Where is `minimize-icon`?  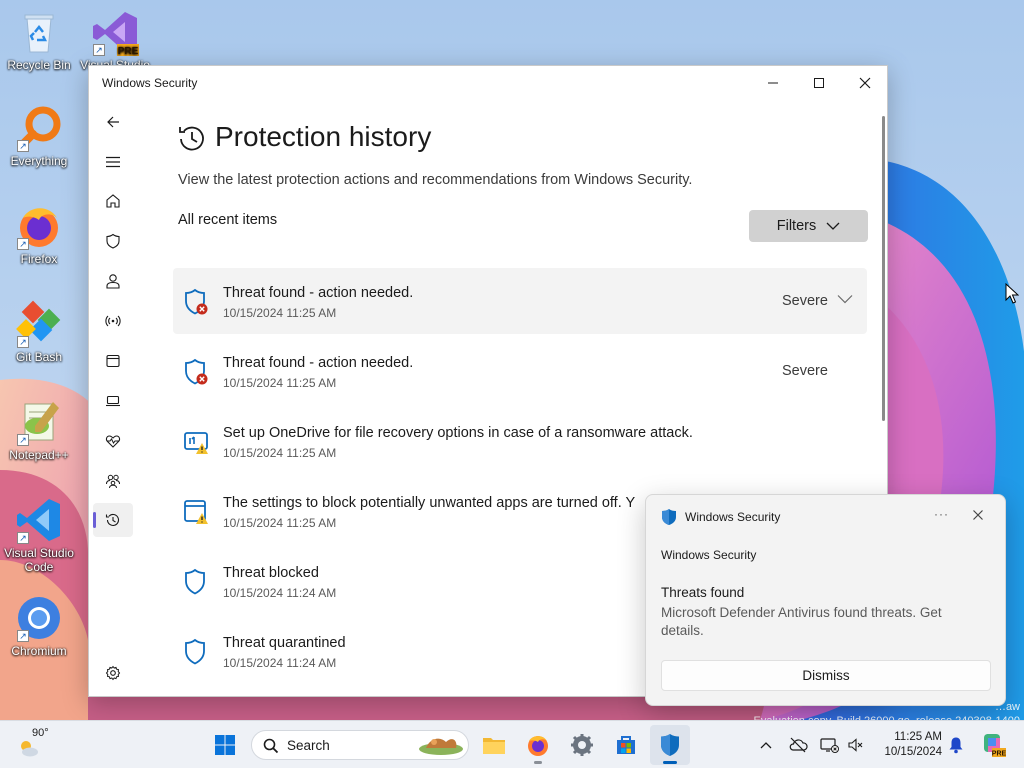 minimize-icon is located at coordinates (773, 82).